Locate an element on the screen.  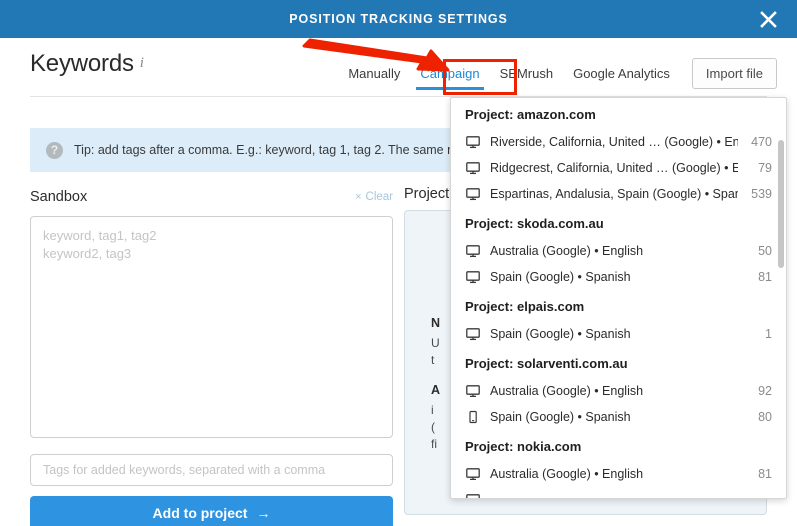
tags-input is located at coordinates (211, 470).